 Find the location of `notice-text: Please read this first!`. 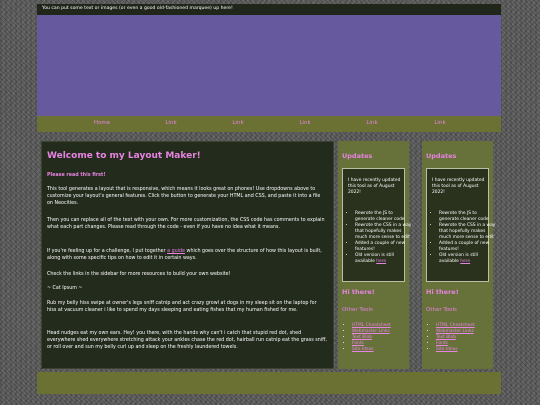

notice-text: Please read this first! is located at coordinates (76, 175).